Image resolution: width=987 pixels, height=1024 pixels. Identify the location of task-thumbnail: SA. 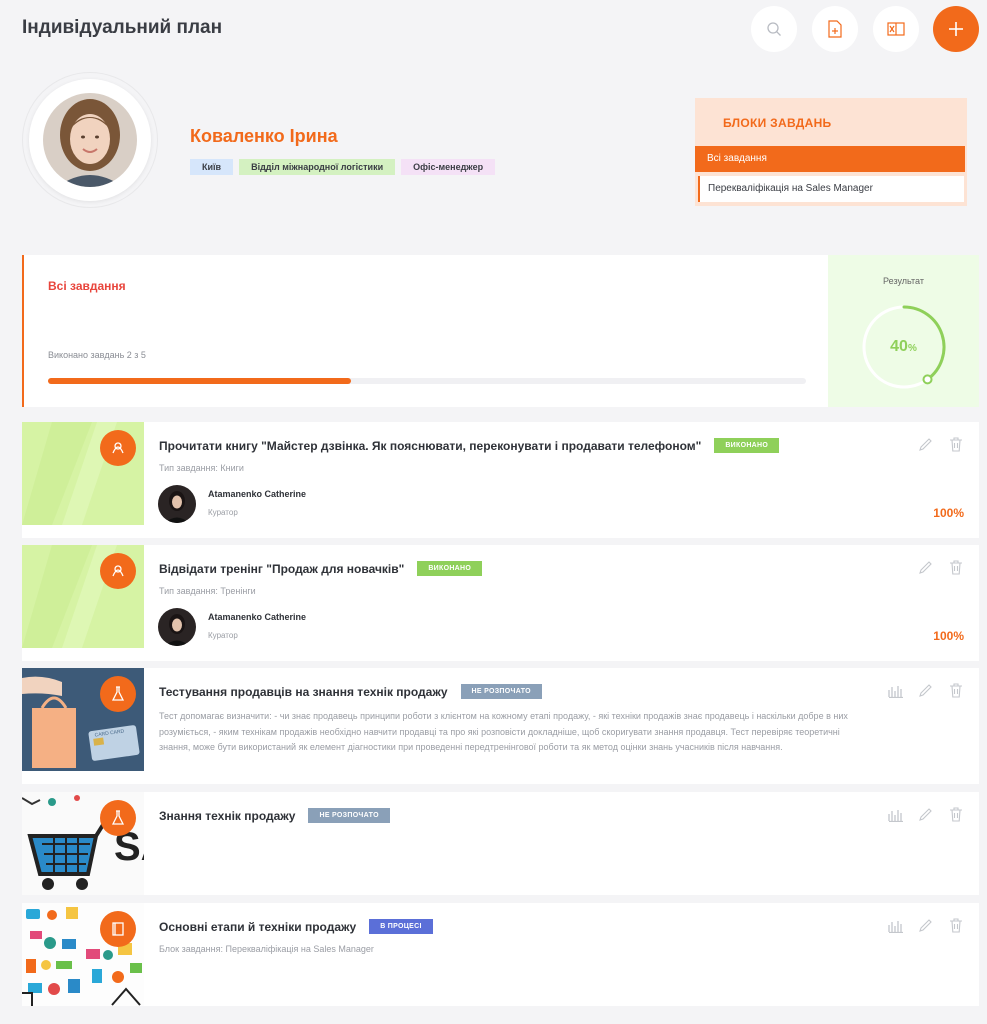
(83, 843).